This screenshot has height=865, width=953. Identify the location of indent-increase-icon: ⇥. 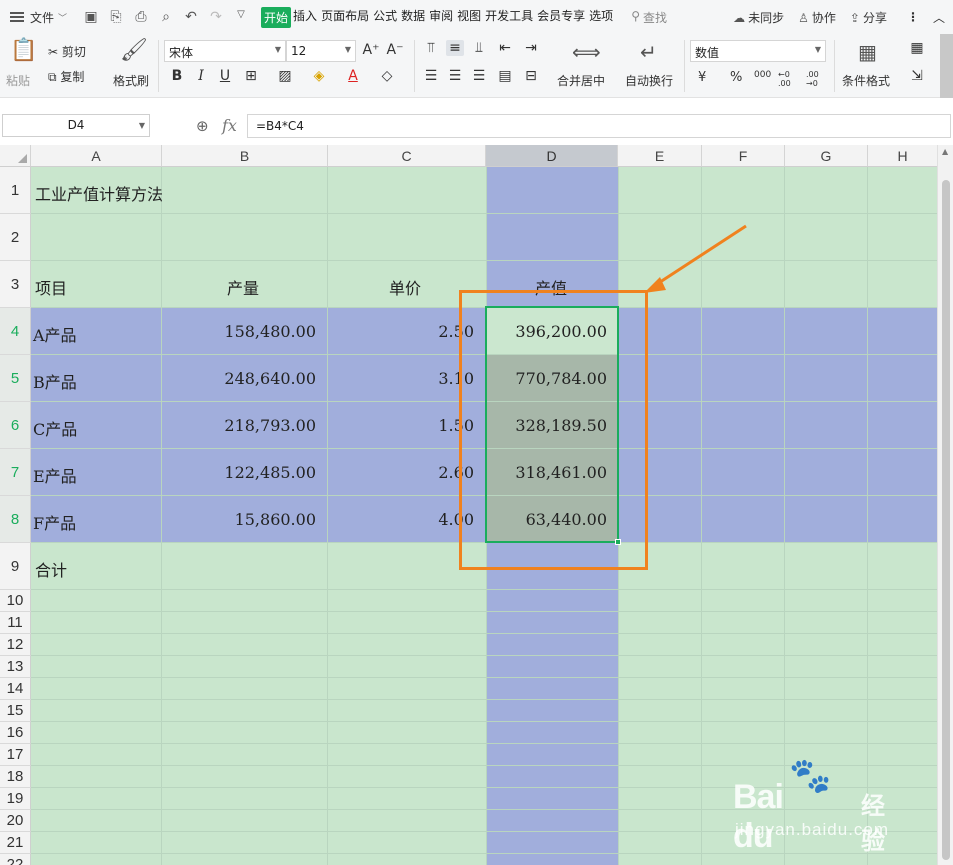
(531, 48).